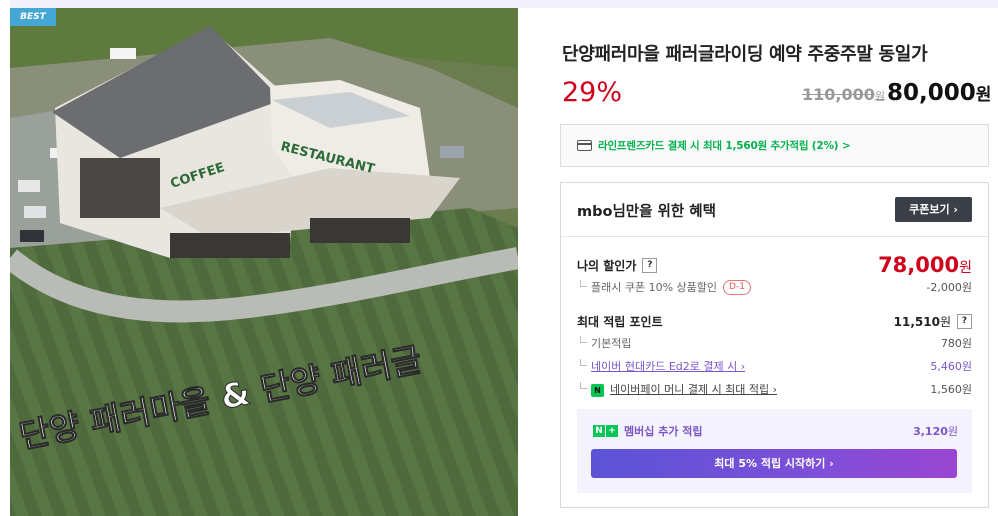 The width and height of the screenshot is (998, 516). What do you see at coordinates (983, 95) in the screenshot?
I see `sale-price-unit: 원` at bounding box center [983, 95].